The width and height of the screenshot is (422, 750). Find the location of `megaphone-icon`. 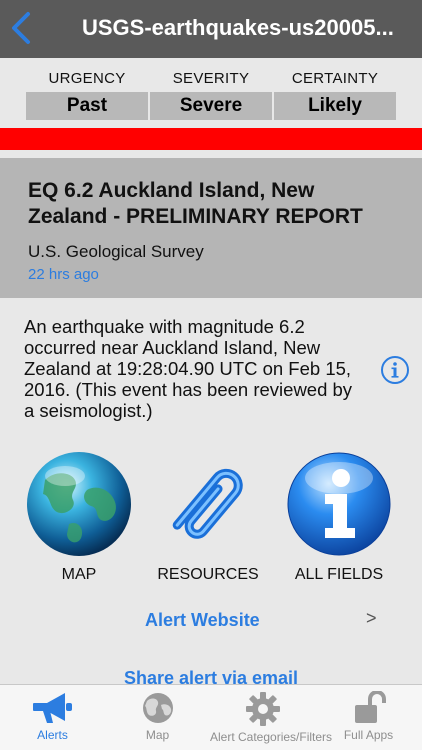

megaphone-icon is located at coordinates (52, 708).